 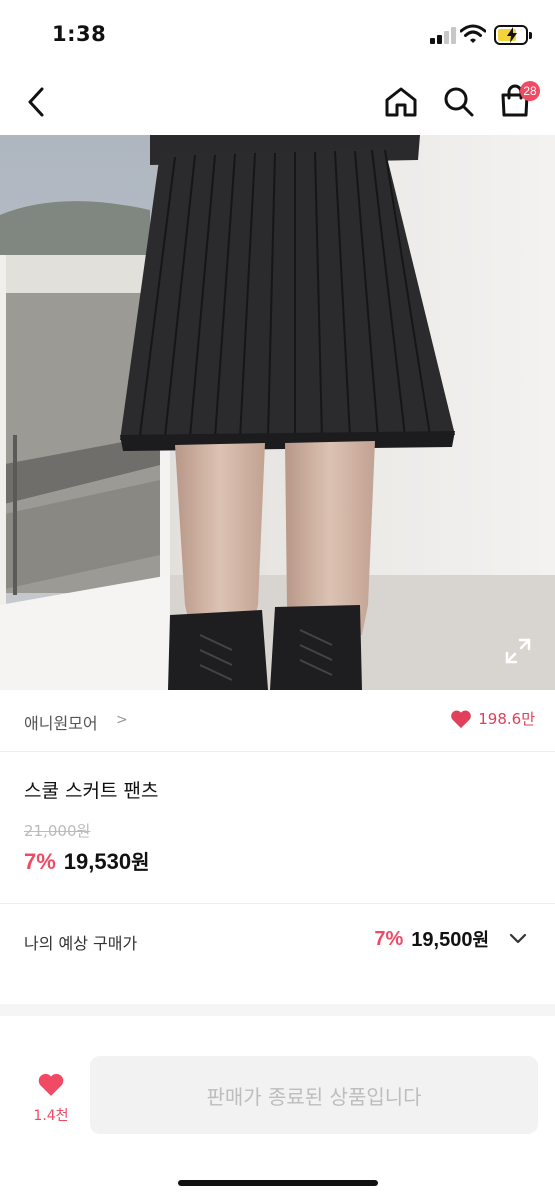 I want to click on status-bar: 1:38, so click(x=277, y=35).